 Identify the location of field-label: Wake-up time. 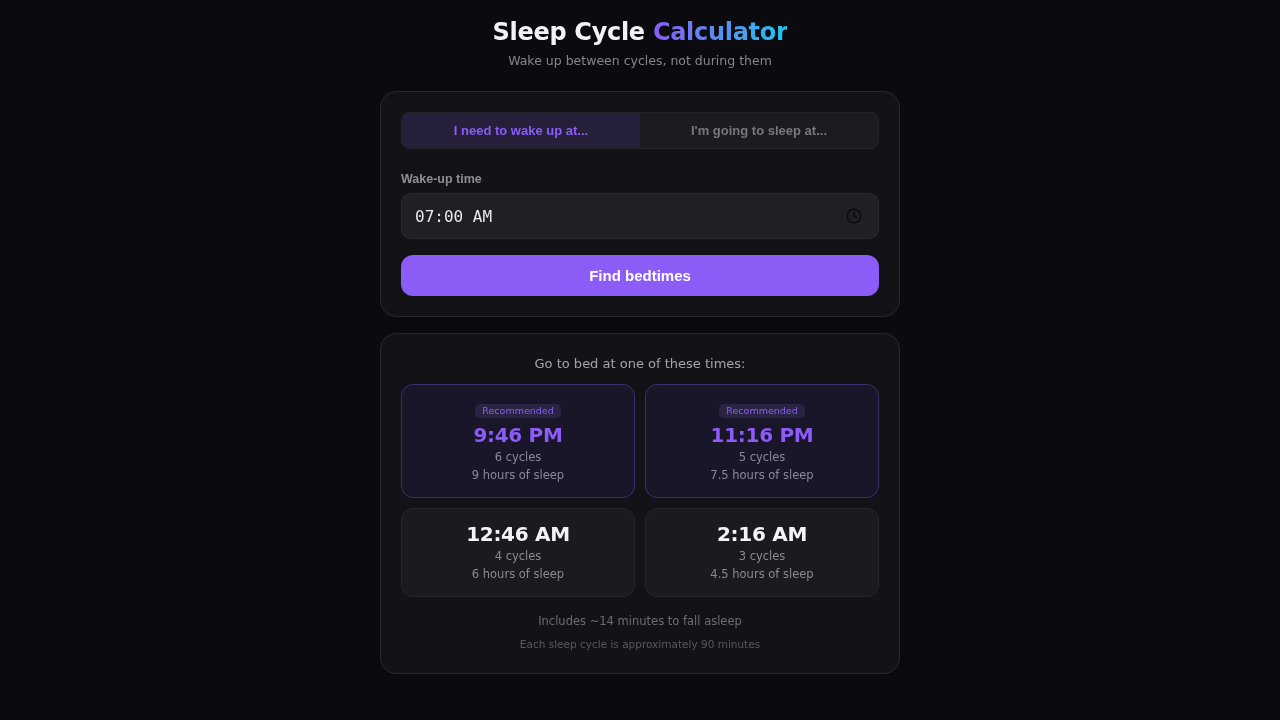
(441, 179).